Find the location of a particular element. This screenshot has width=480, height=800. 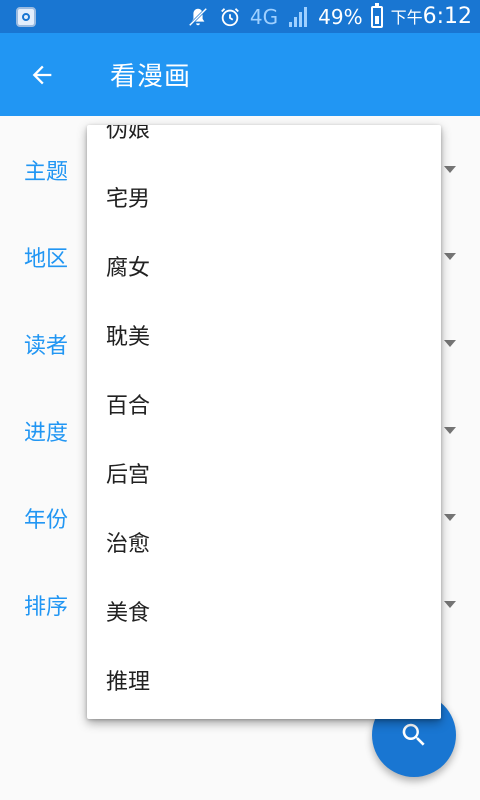

page-title: 看漫画 is located at coordinates (151, 77).